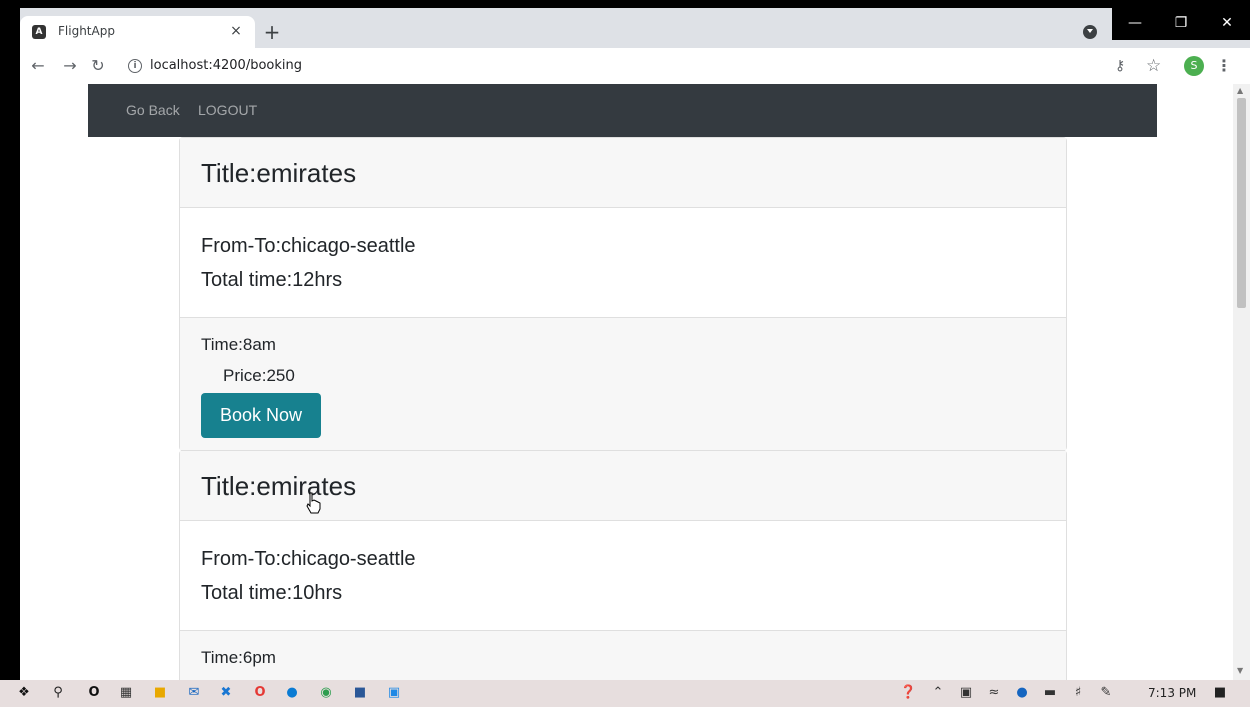 The width and height of the screenshot is (1250, 707). I want to click on card-footer: Time:8am Price:250 Book Now, so click(623, 384).